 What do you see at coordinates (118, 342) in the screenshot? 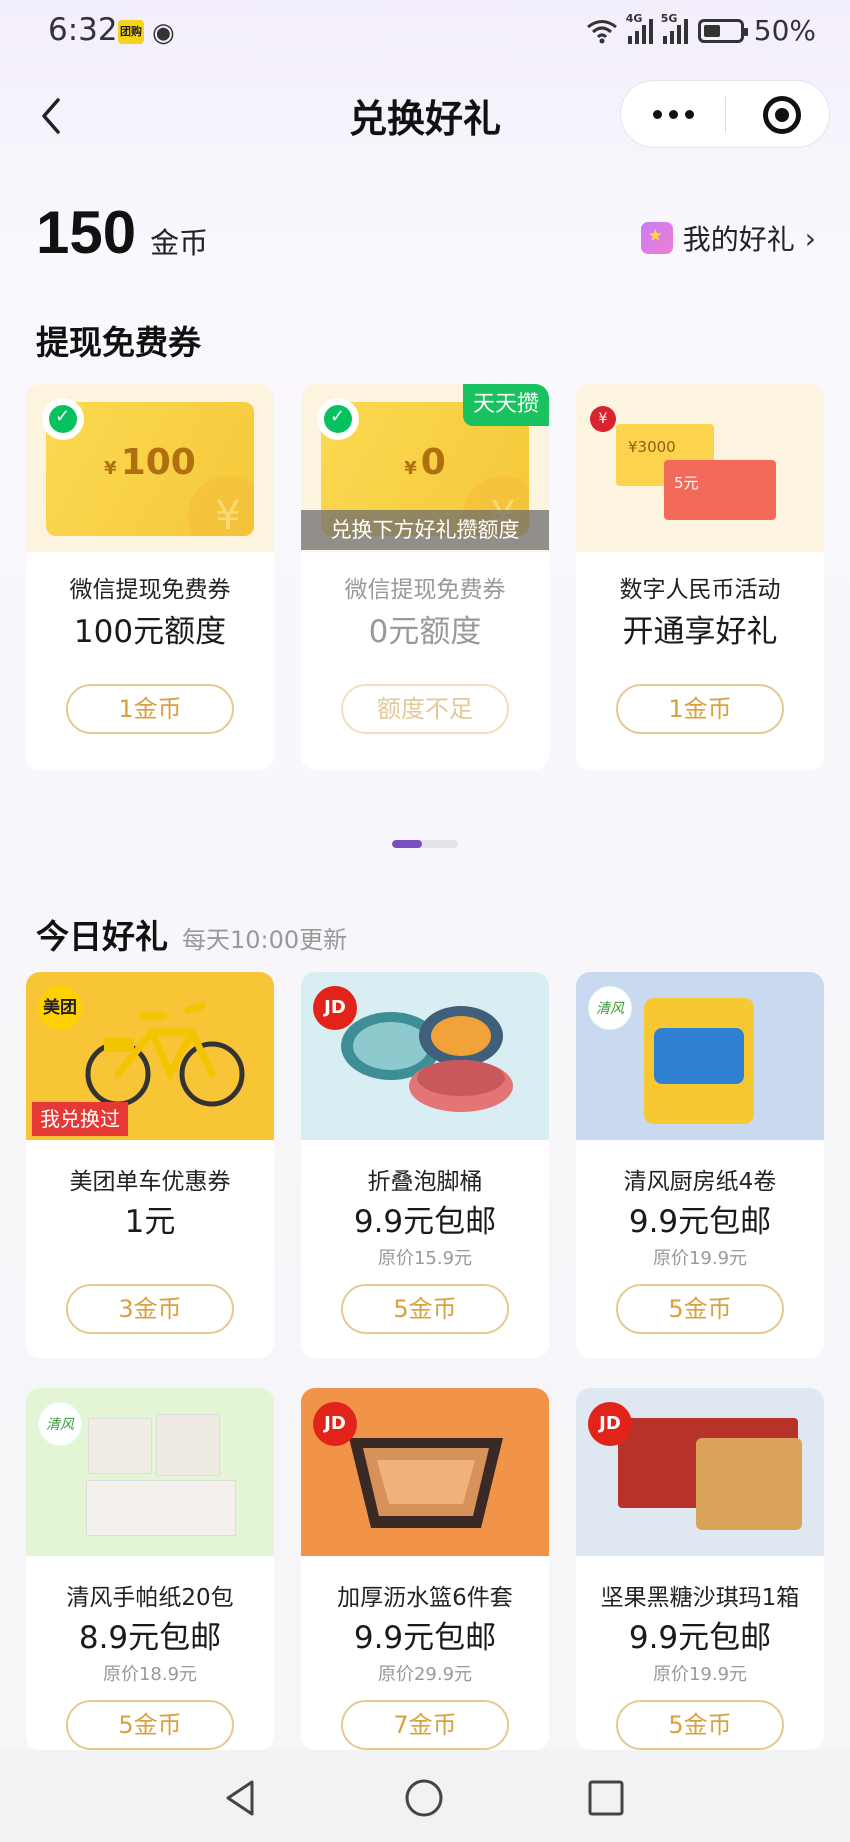
I see `coupons-section-title: 提现免费券` at bounding box center [118, 342].